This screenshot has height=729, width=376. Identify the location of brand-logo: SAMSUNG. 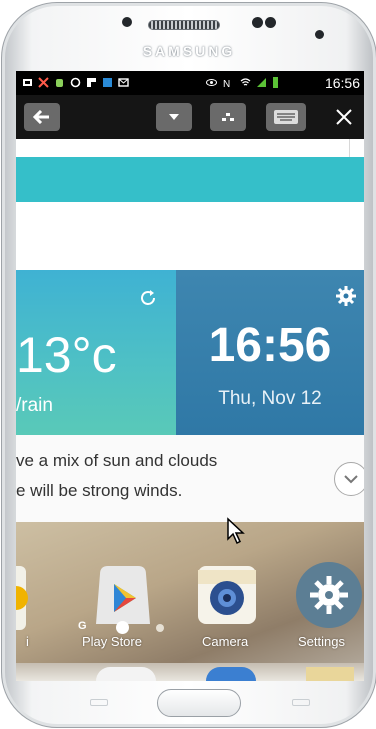
(189, 51).